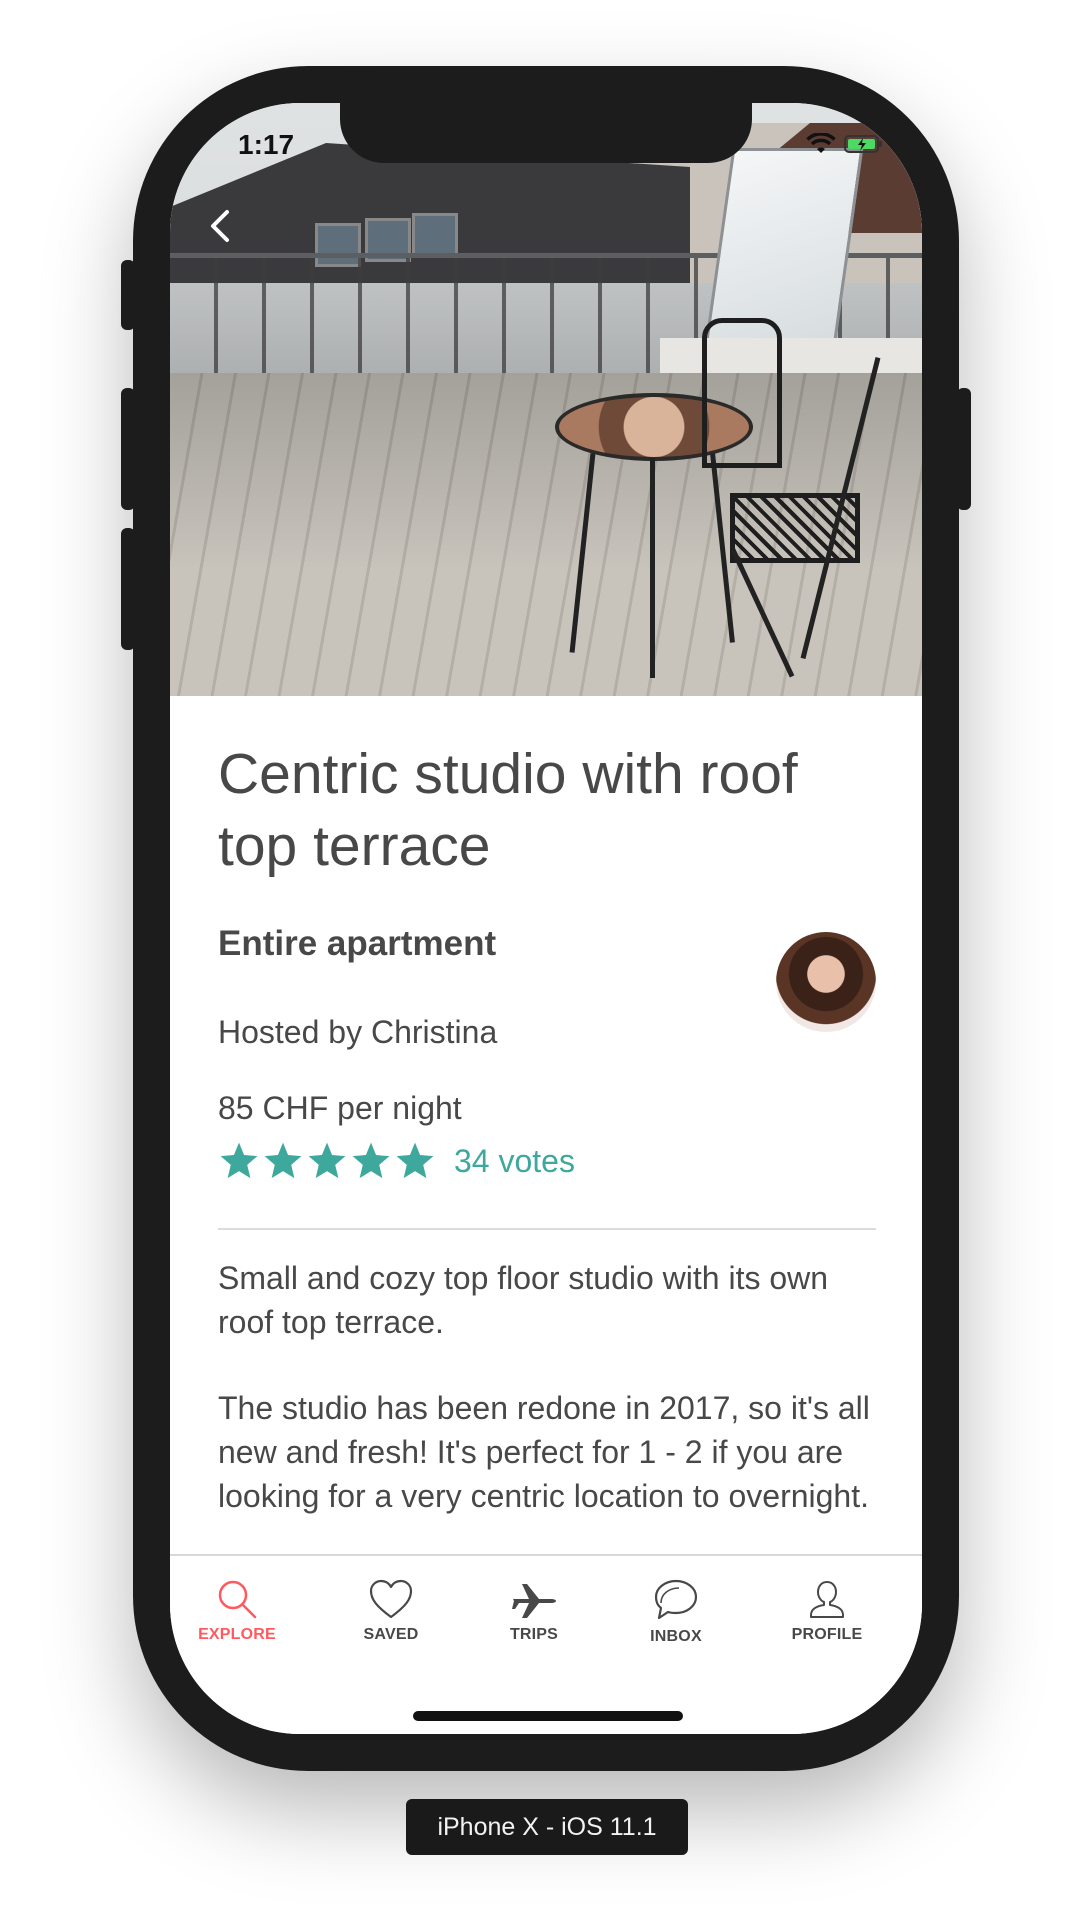  What do you see at coordinates (548, 1716) in the screenshot?
I see `home-indicator` at bounding box center [548, 1716].